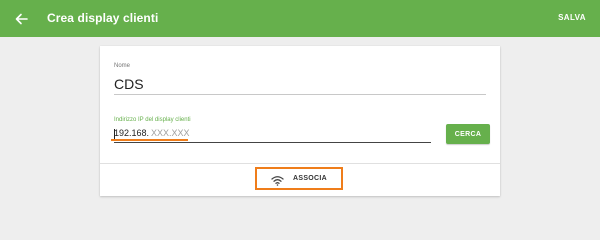  I want to click on name-field-label: Nome, so click(122, 66).